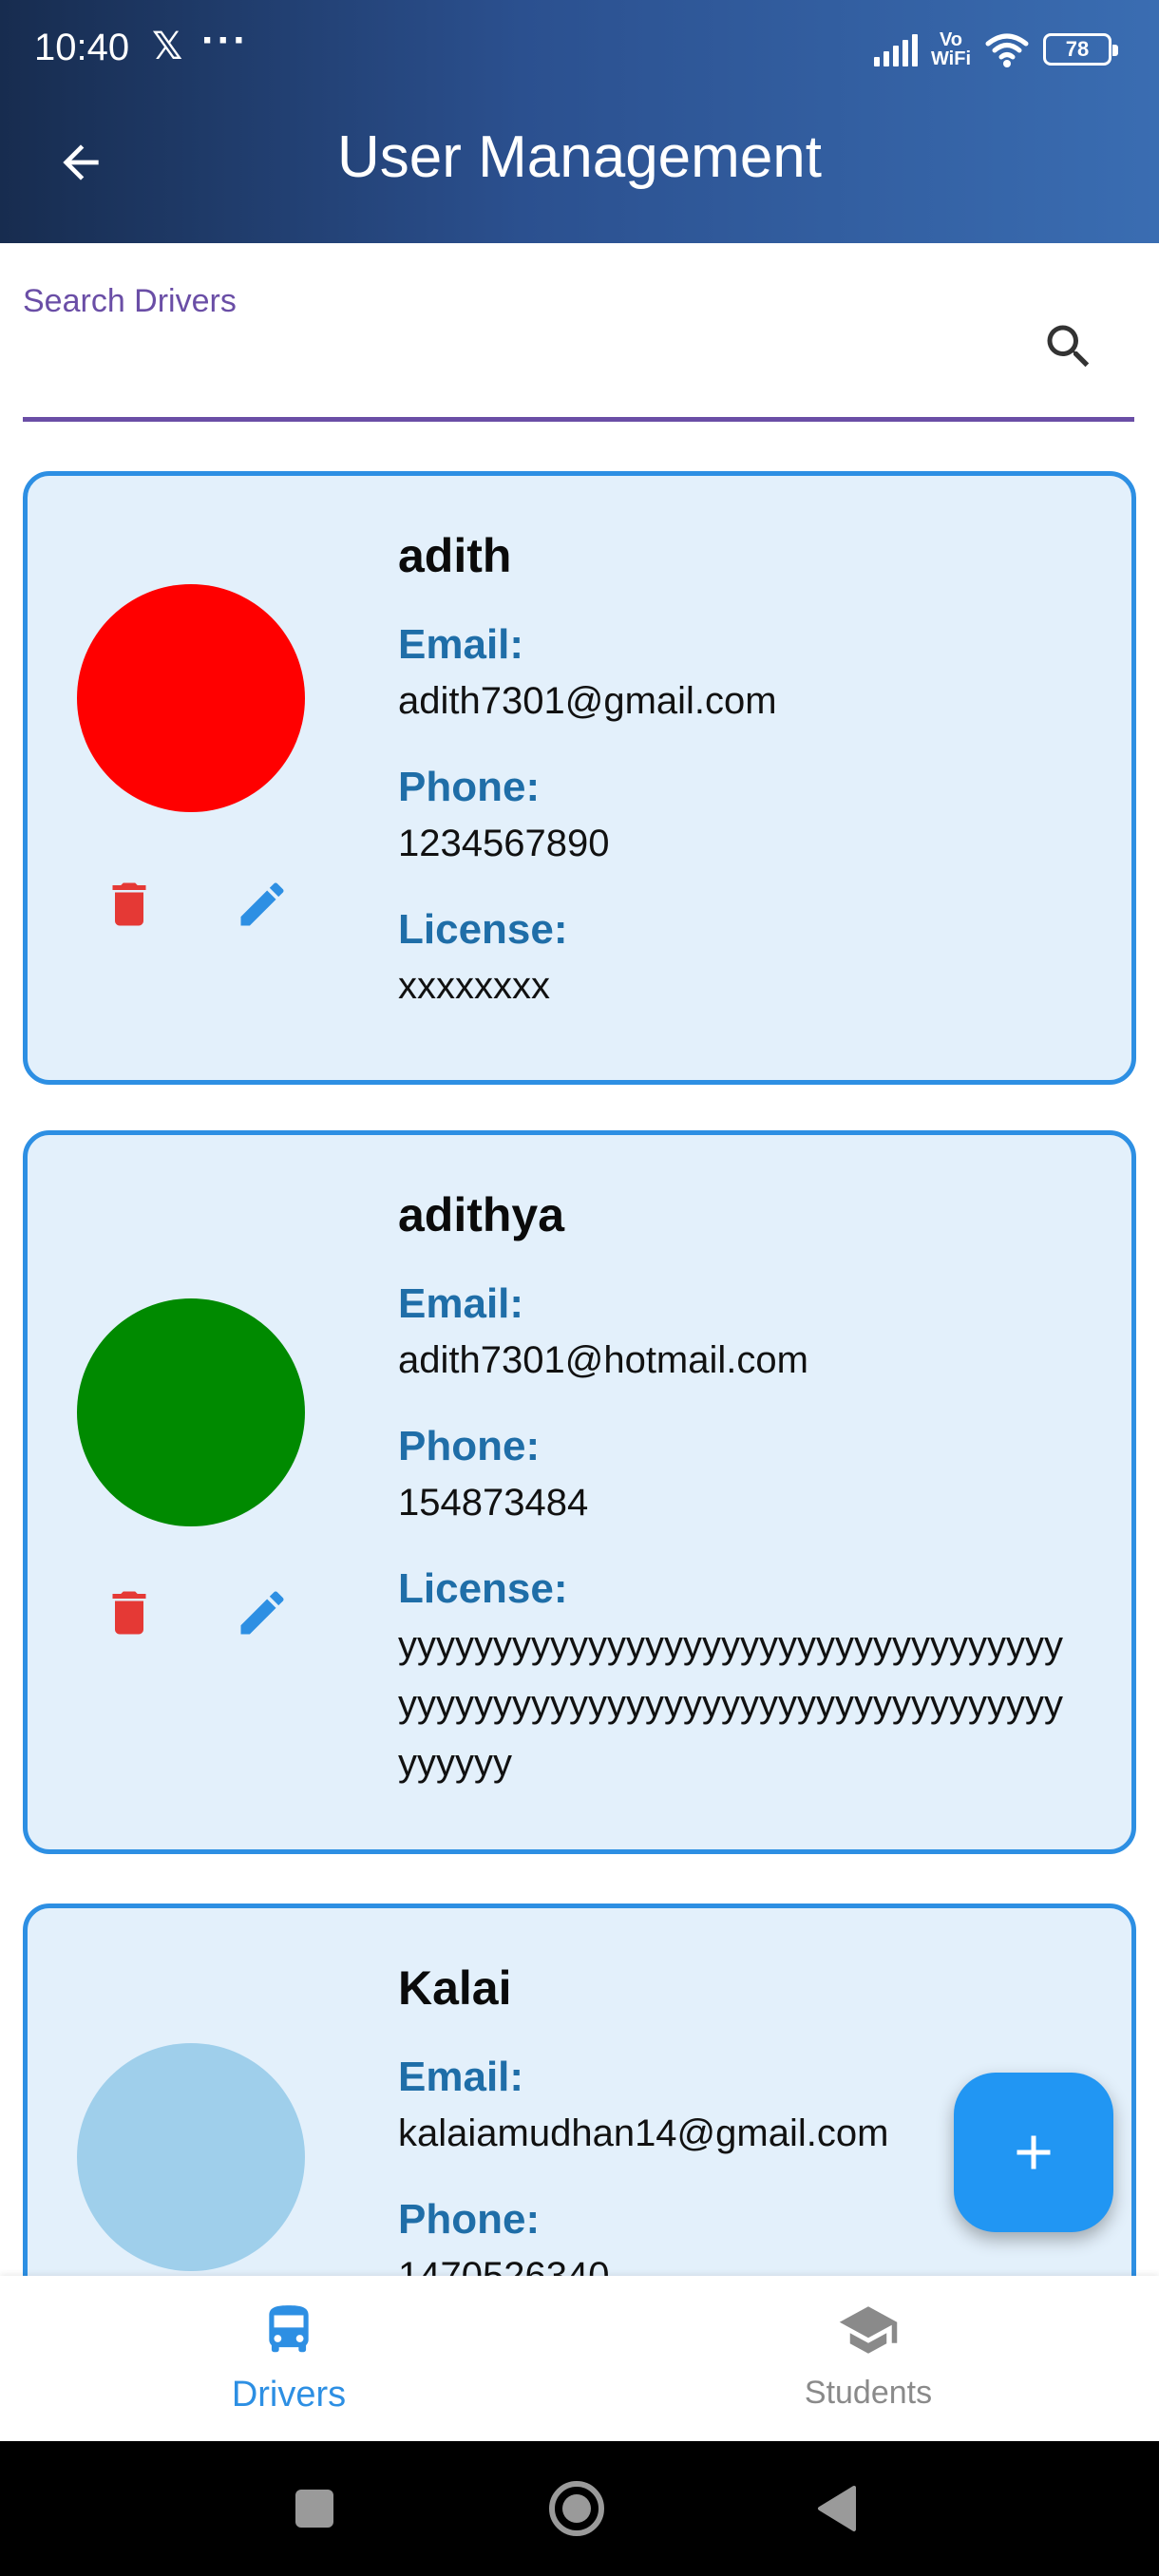 The width and height of the screenshot is (1159, 2576). I want to click on more-notifications-icon: ···, so click(225, 40).